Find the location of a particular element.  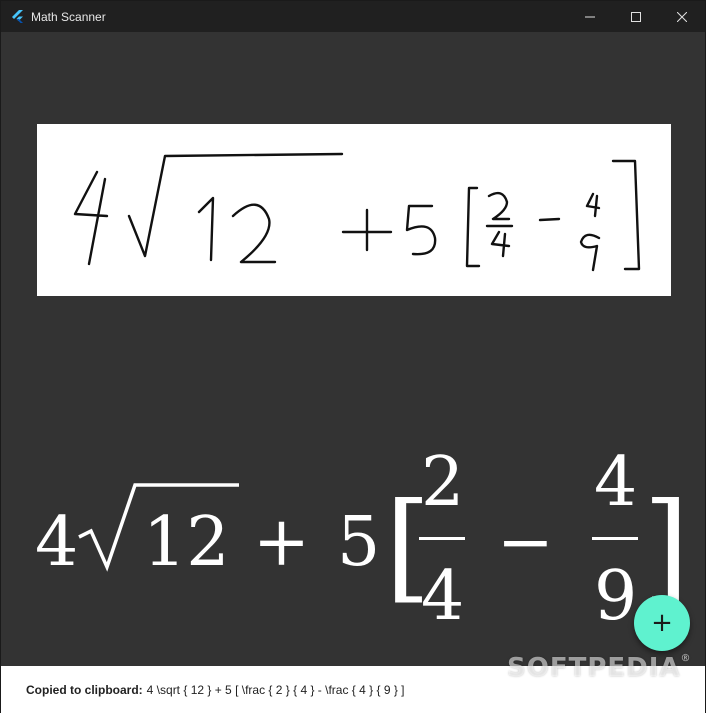

window-title: Math Scanner is located at coordinates (68, 16).